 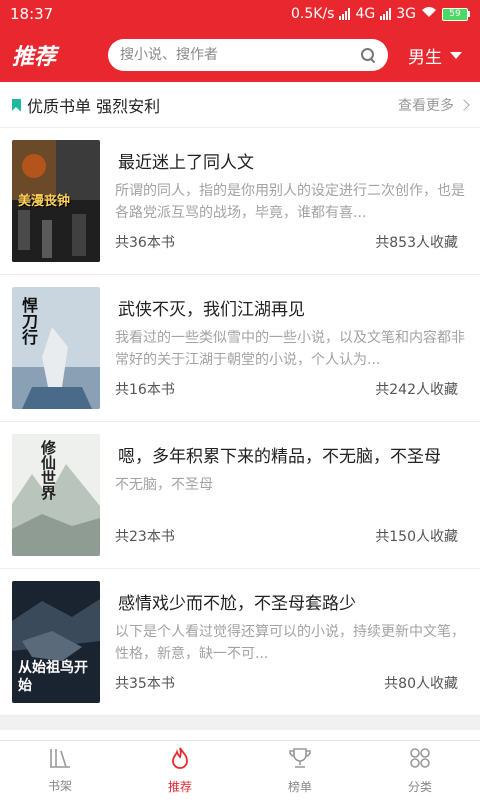 I want to click on book-cover: 美漫丧钟, so click(x=56, y=201).